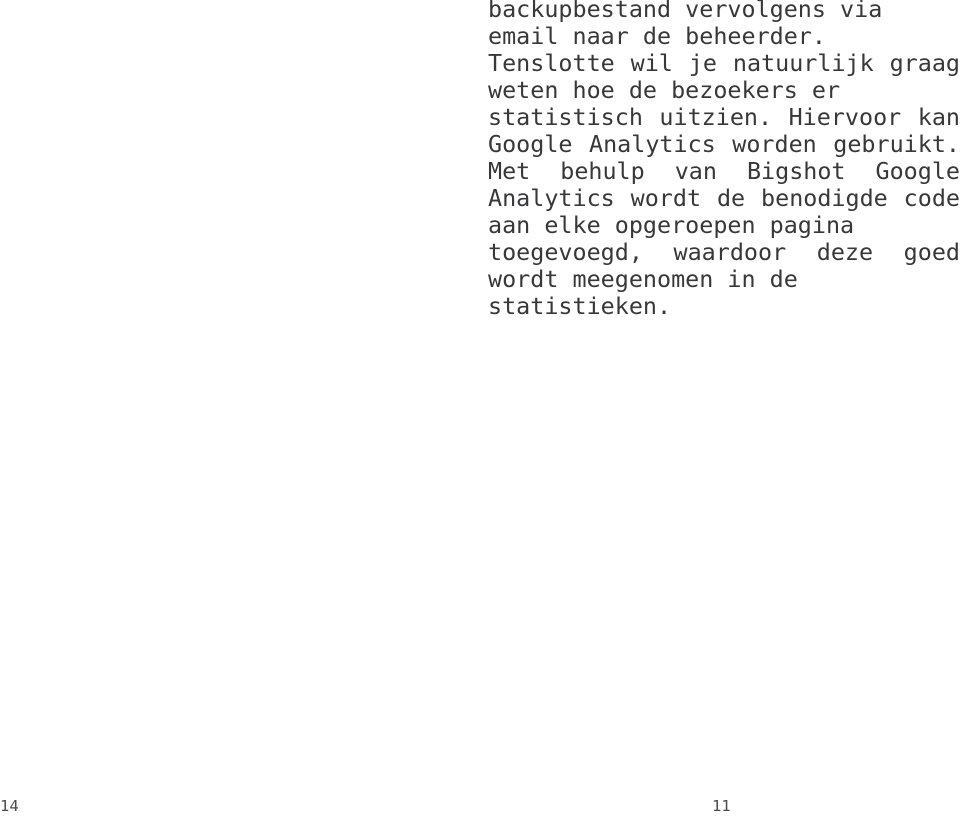  What do you see at coordinates (643, 279) in the screenshot?
I see `text-line: wordt meegenomen in de` at bounding box center [643, 279].